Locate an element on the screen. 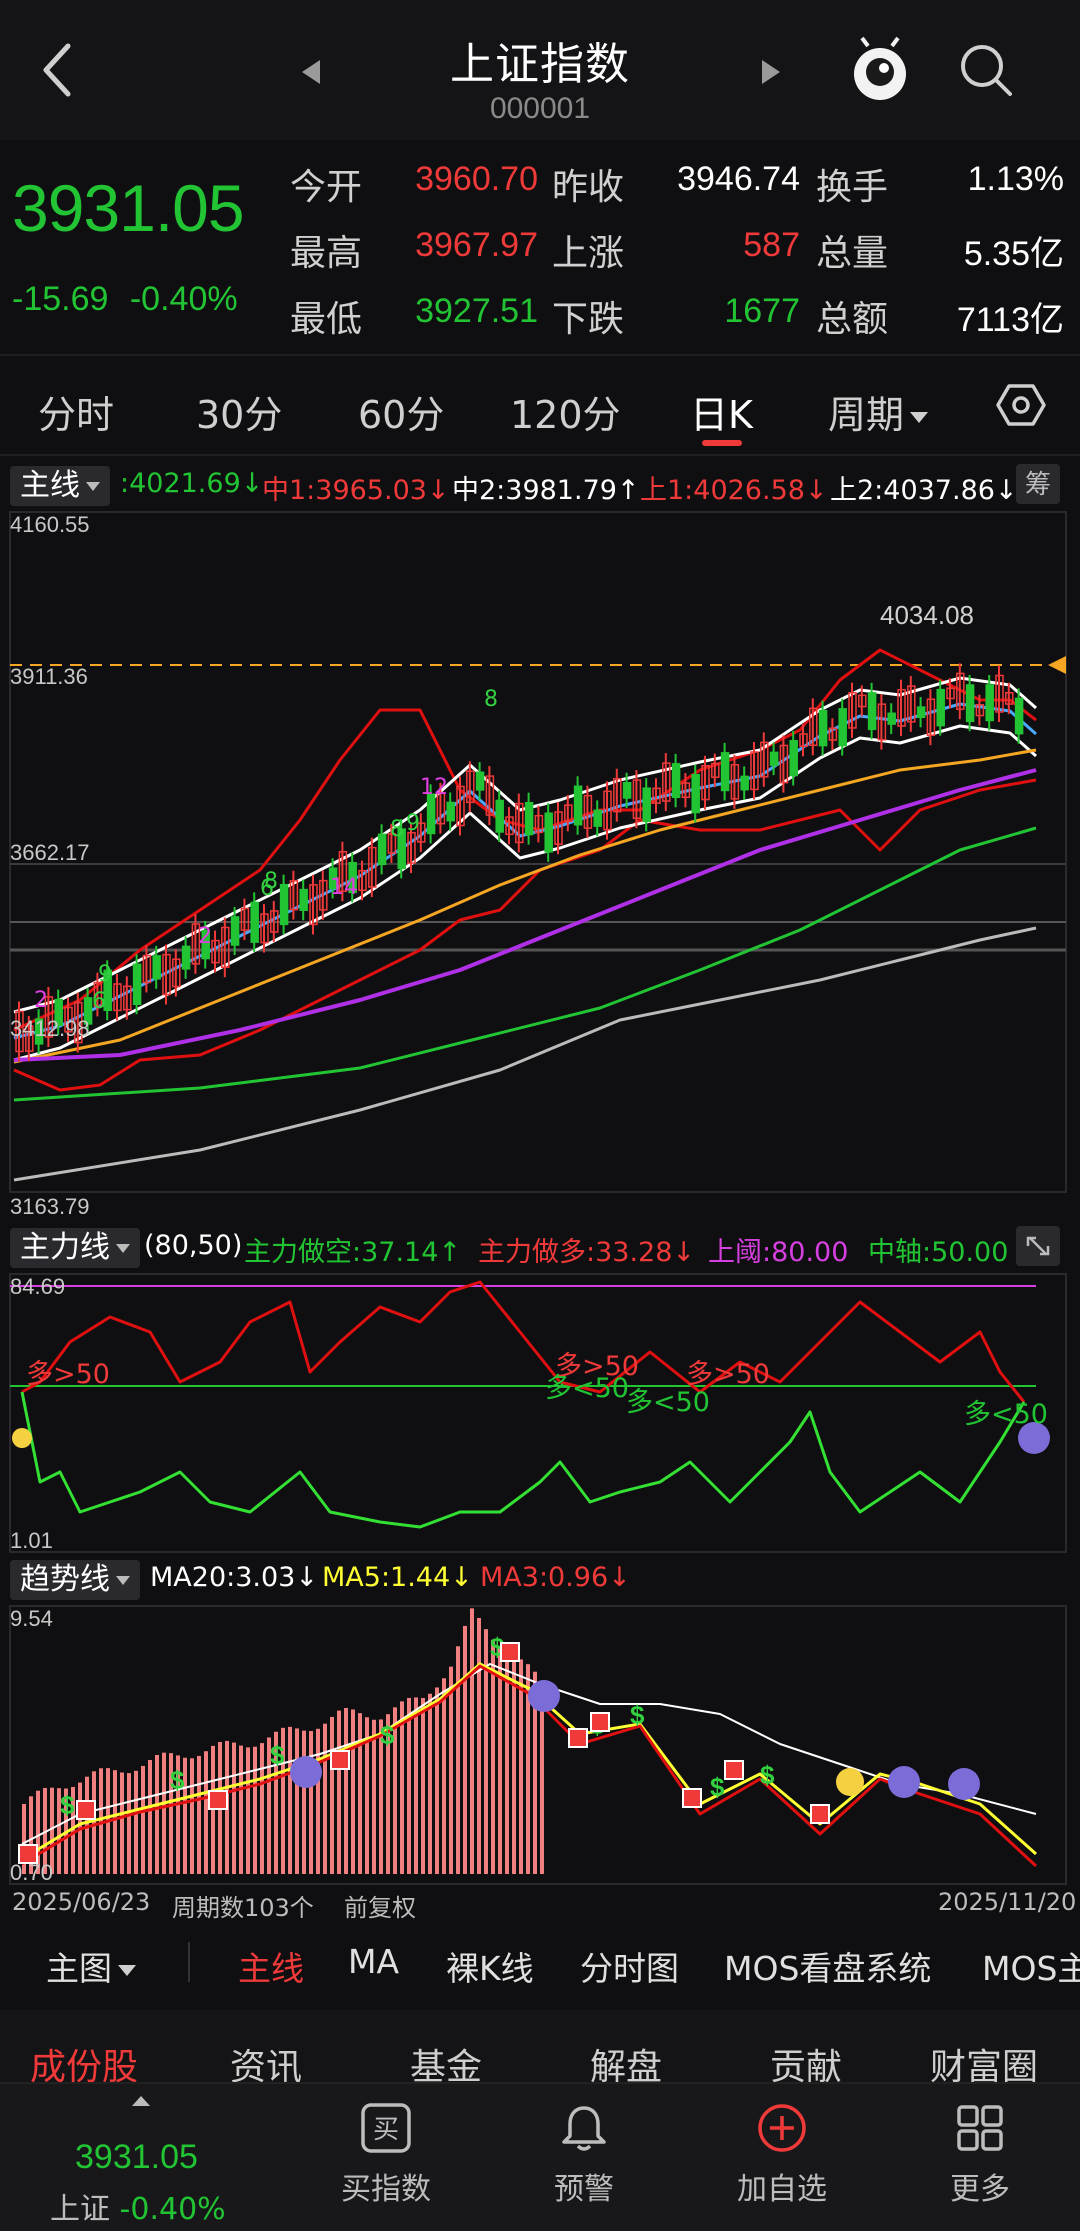 Image resolution: width=1080 pixels, height=2231 pixels. current-price-marker is located at coordinates (1057, 665).